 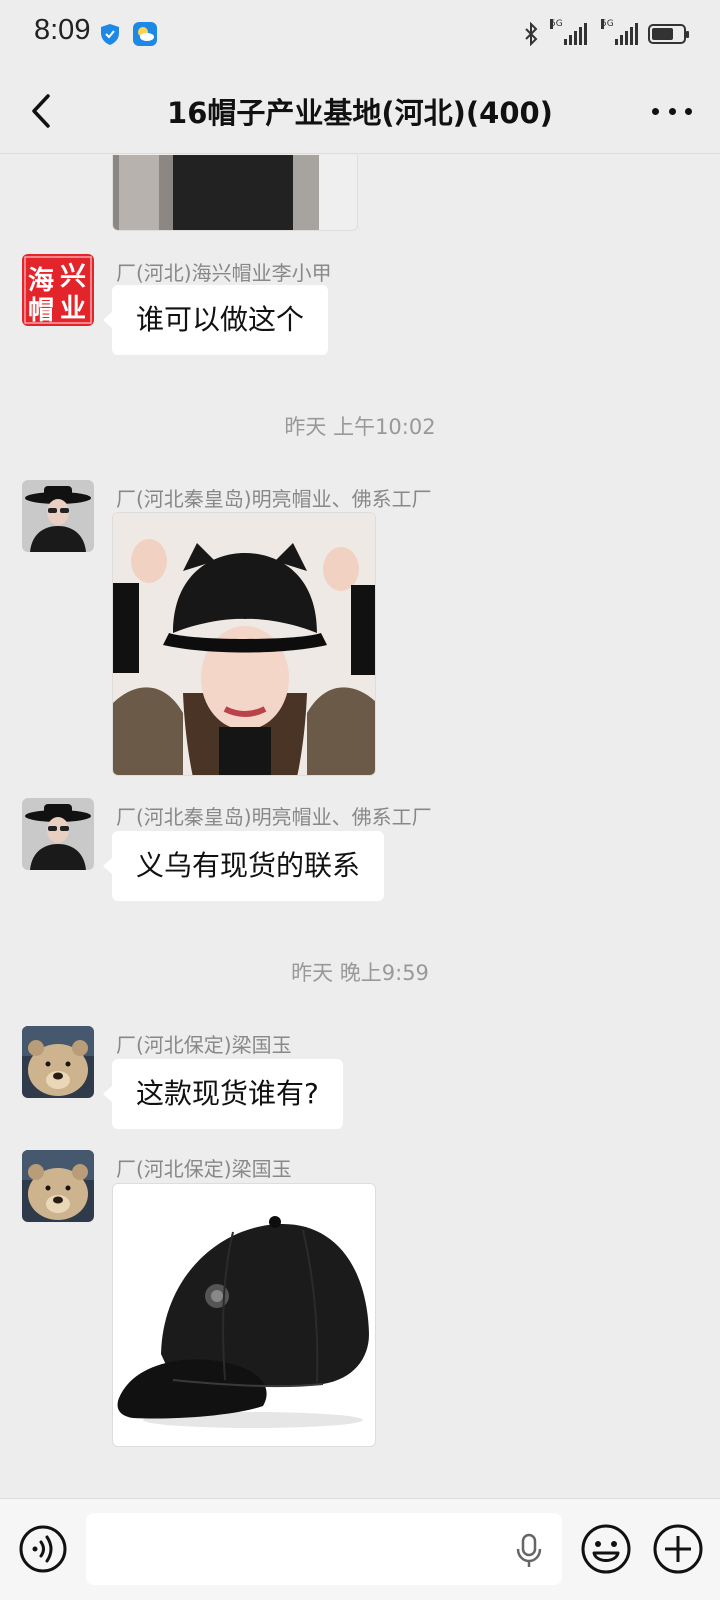 I want to click on timestamp: 昨天 上午10:02, so click(x=360, y=427).